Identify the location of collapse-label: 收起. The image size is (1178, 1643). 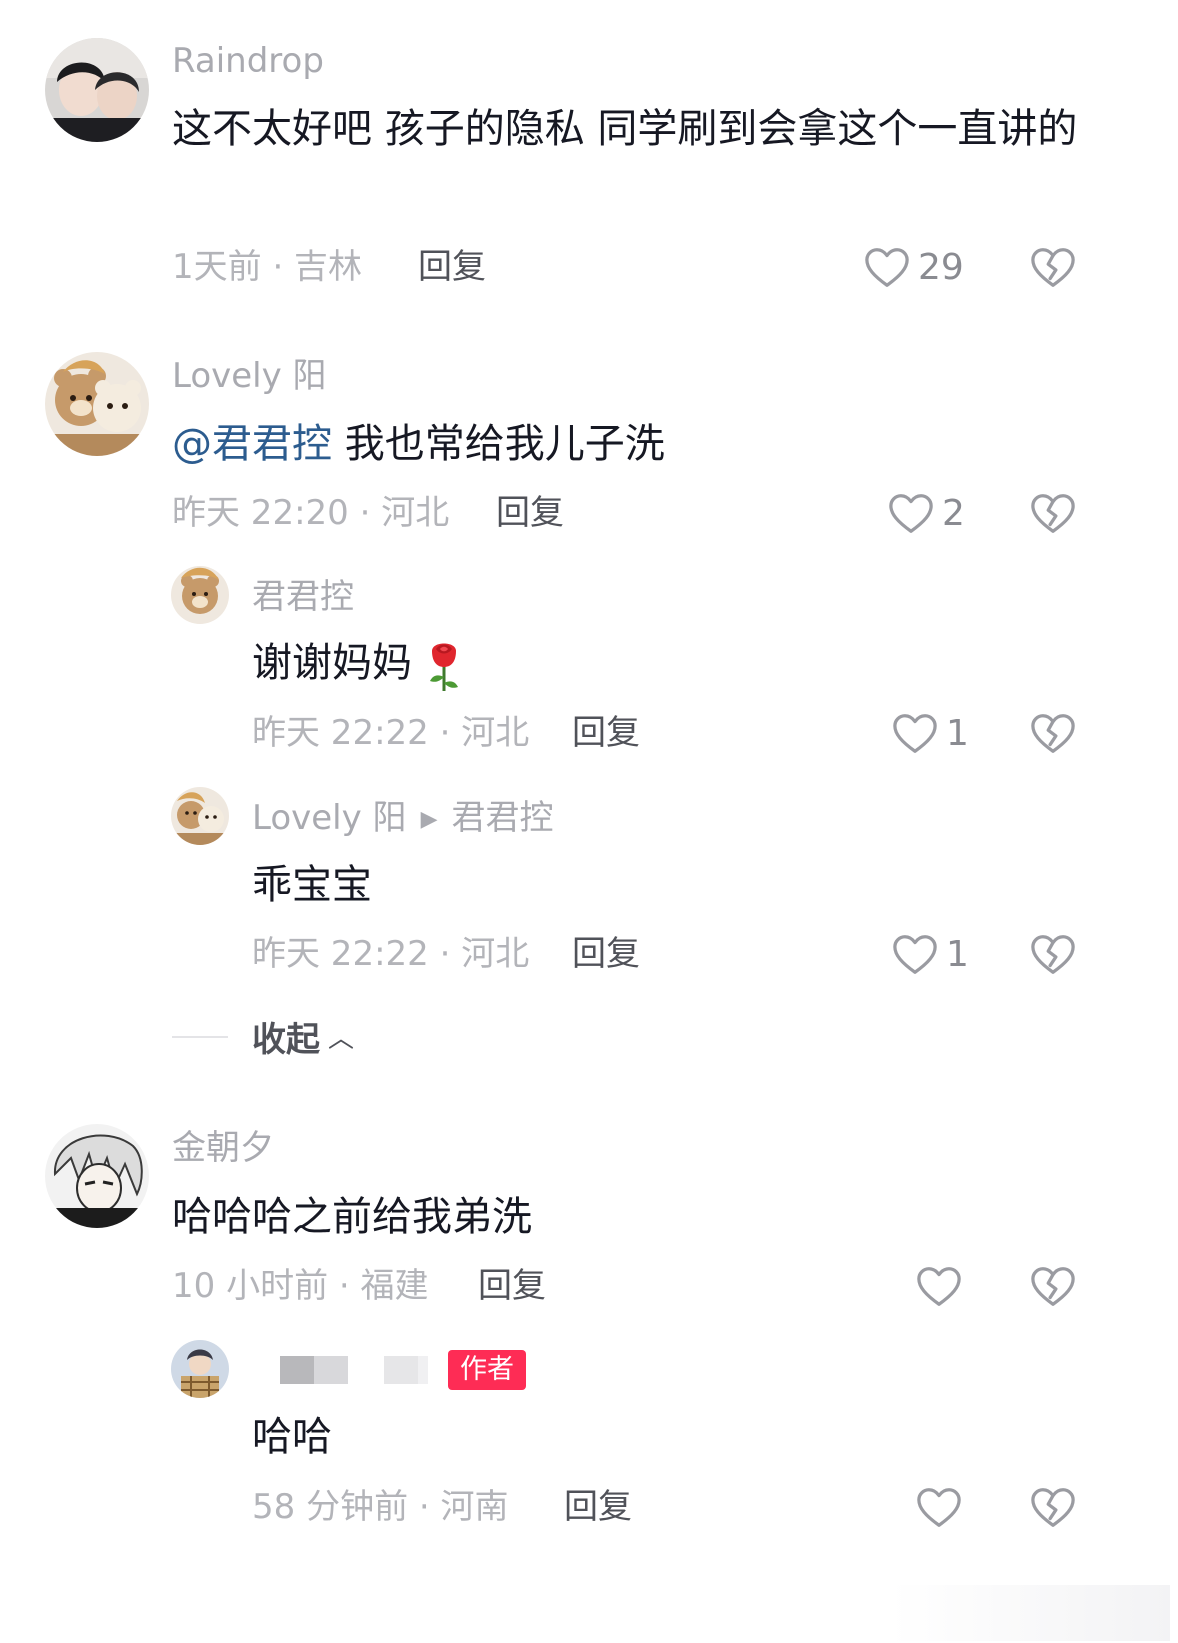
(286, 1040).